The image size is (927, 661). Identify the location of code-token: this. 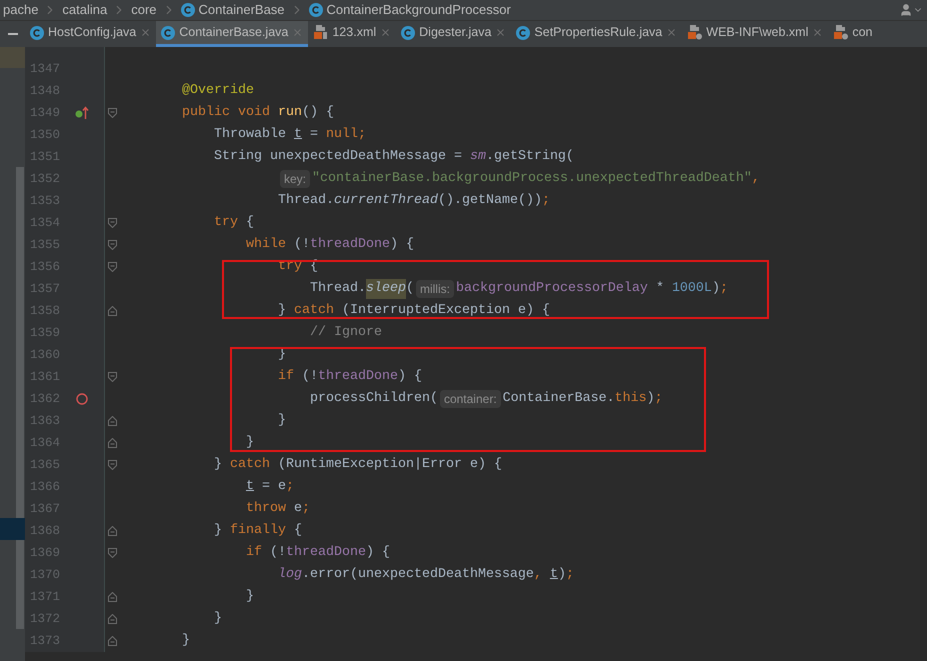
(630, 399).